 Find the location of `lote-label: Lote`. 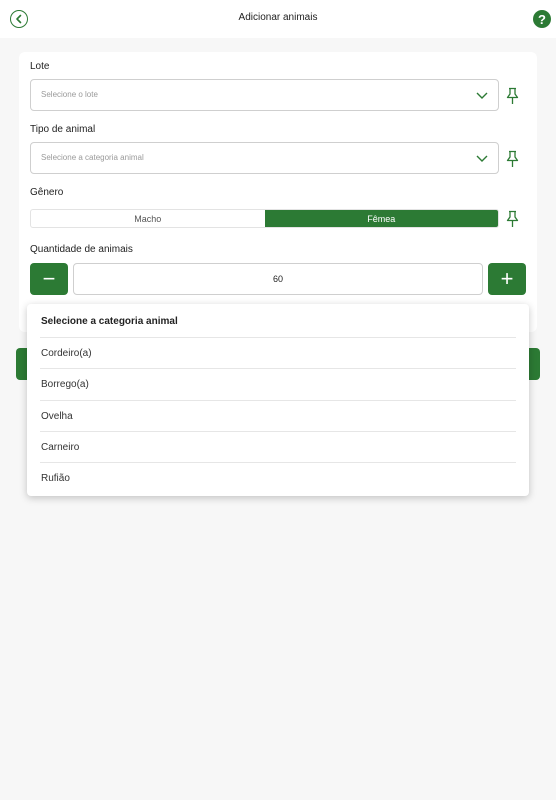

lote-label: Lote is located at coordinates (40, 66).